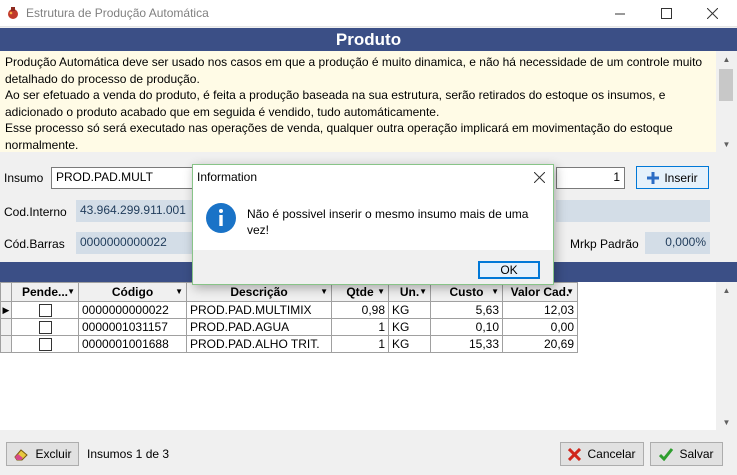 This screenshot has width=737, height=475. I want to click on cod-barras-label: Cód.Barras, so click(34, 244).